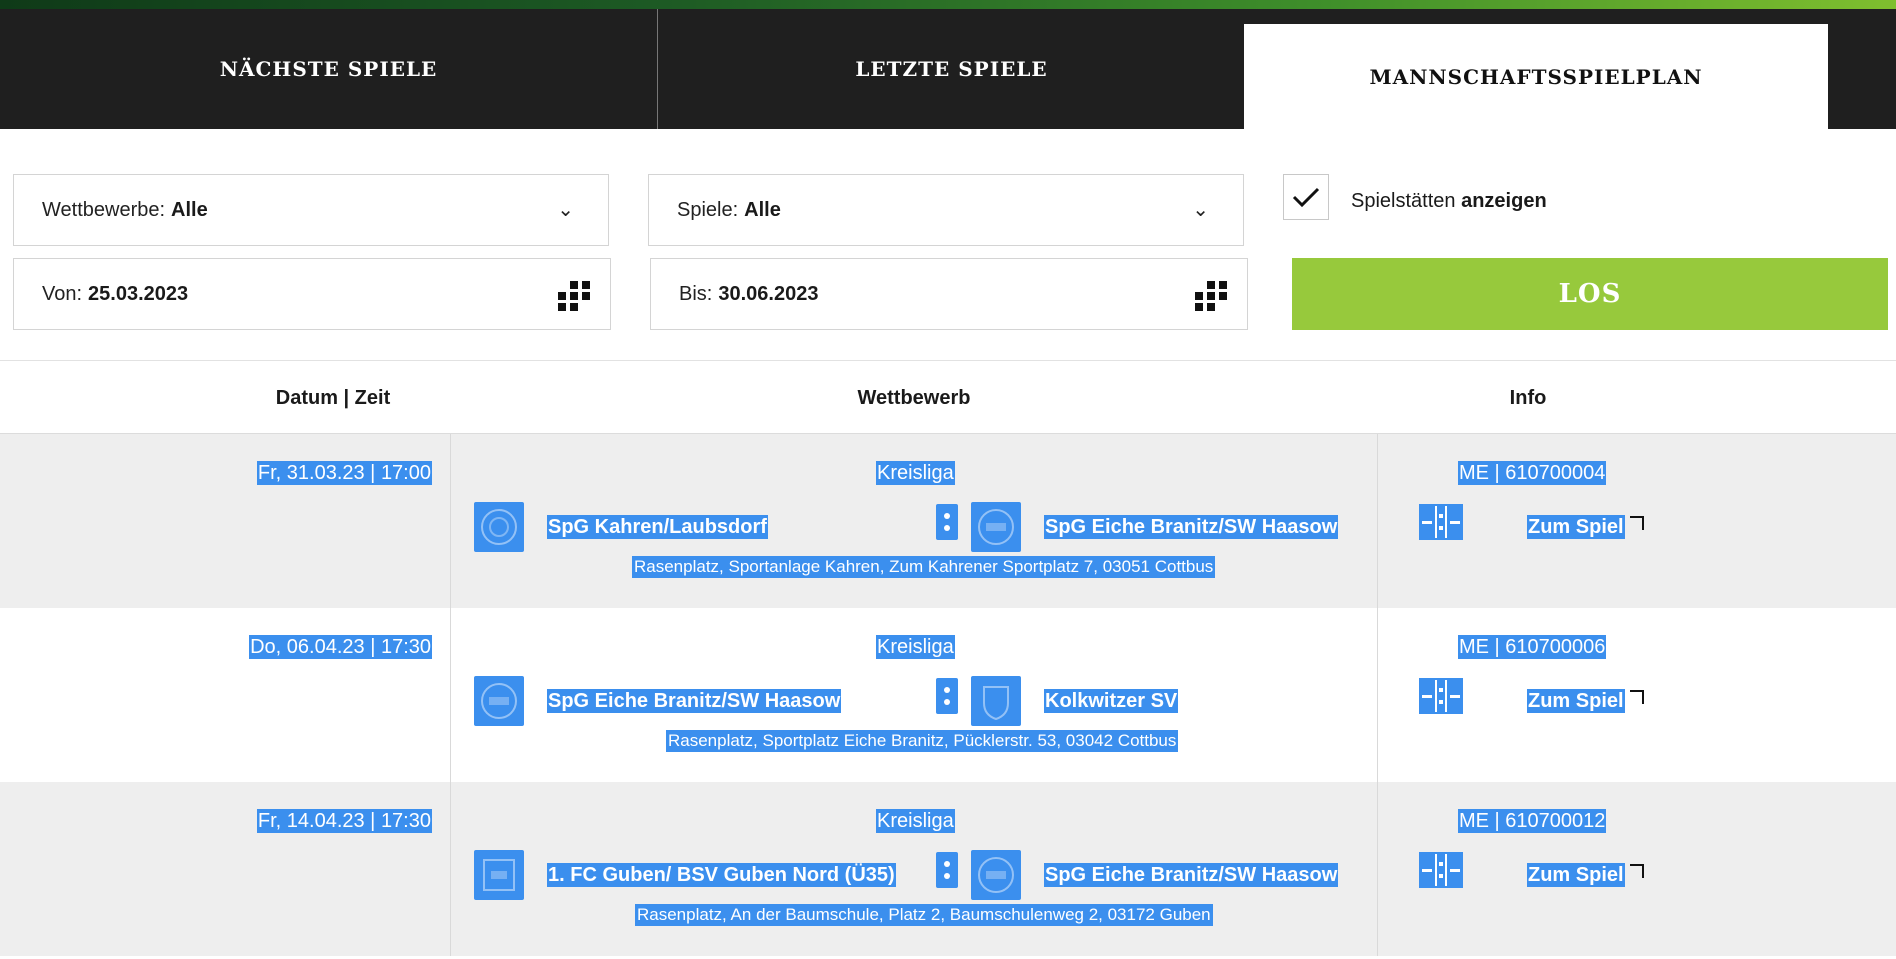  Describe the element at coordinates (138, 293) in the screenshot. I see `date-from-value: 25.03.2023` at that location.